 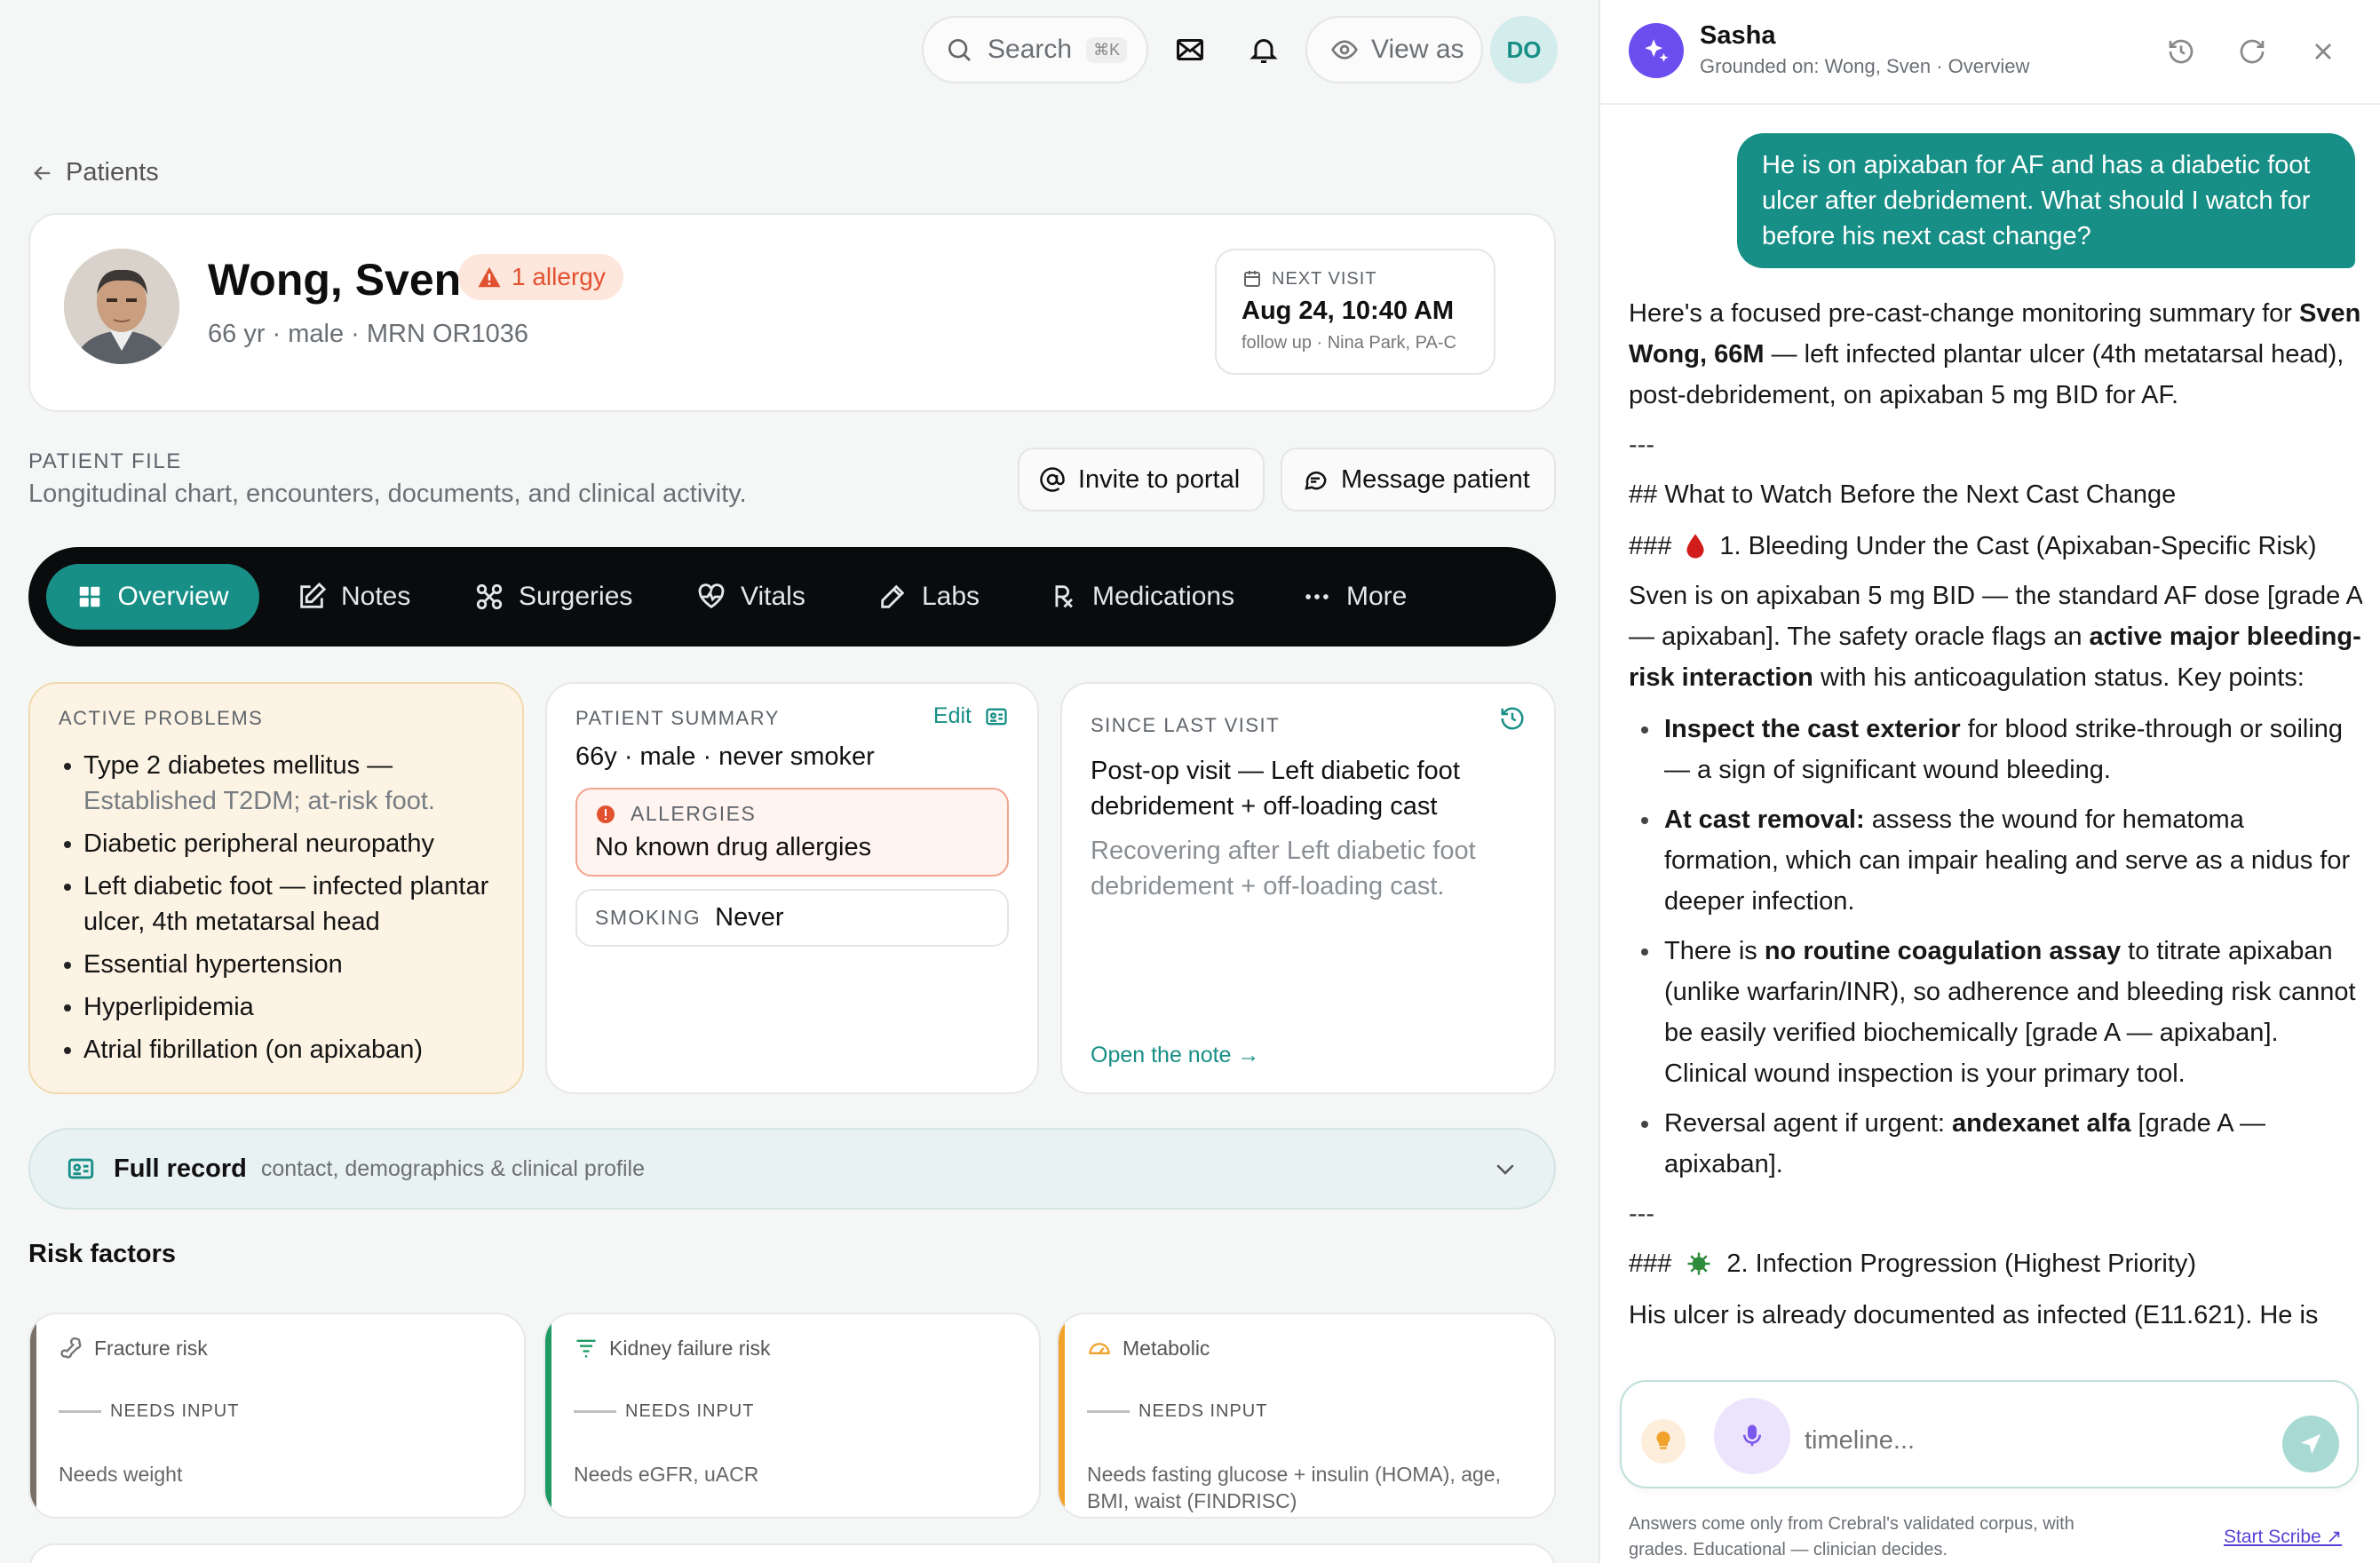 I want to click on full-record-subtitle: contact, demographics & clinical profile, so click(x=453, y=1168).